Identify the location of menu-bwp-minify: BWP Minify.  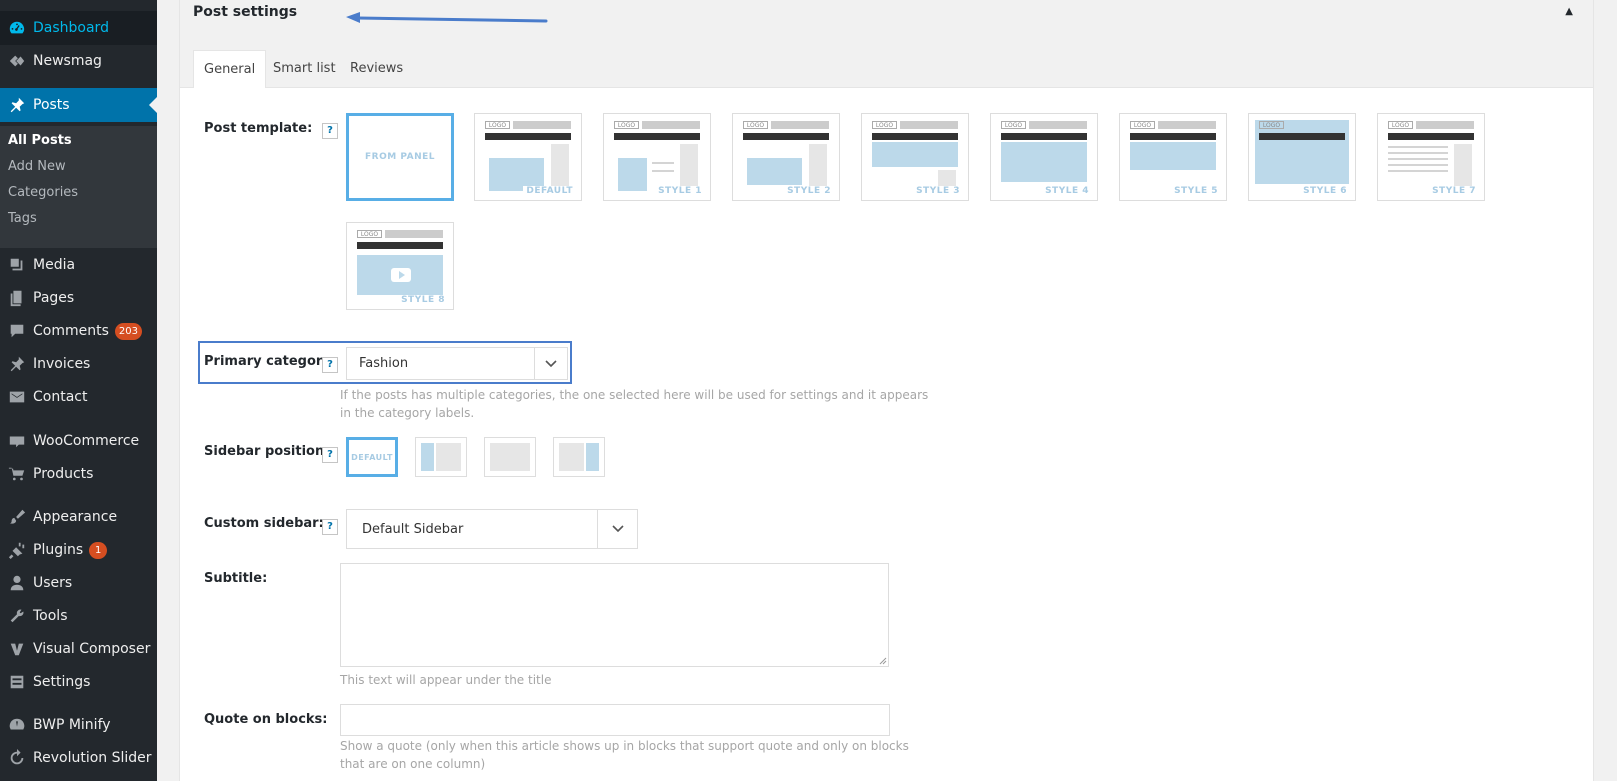
(78, 725).